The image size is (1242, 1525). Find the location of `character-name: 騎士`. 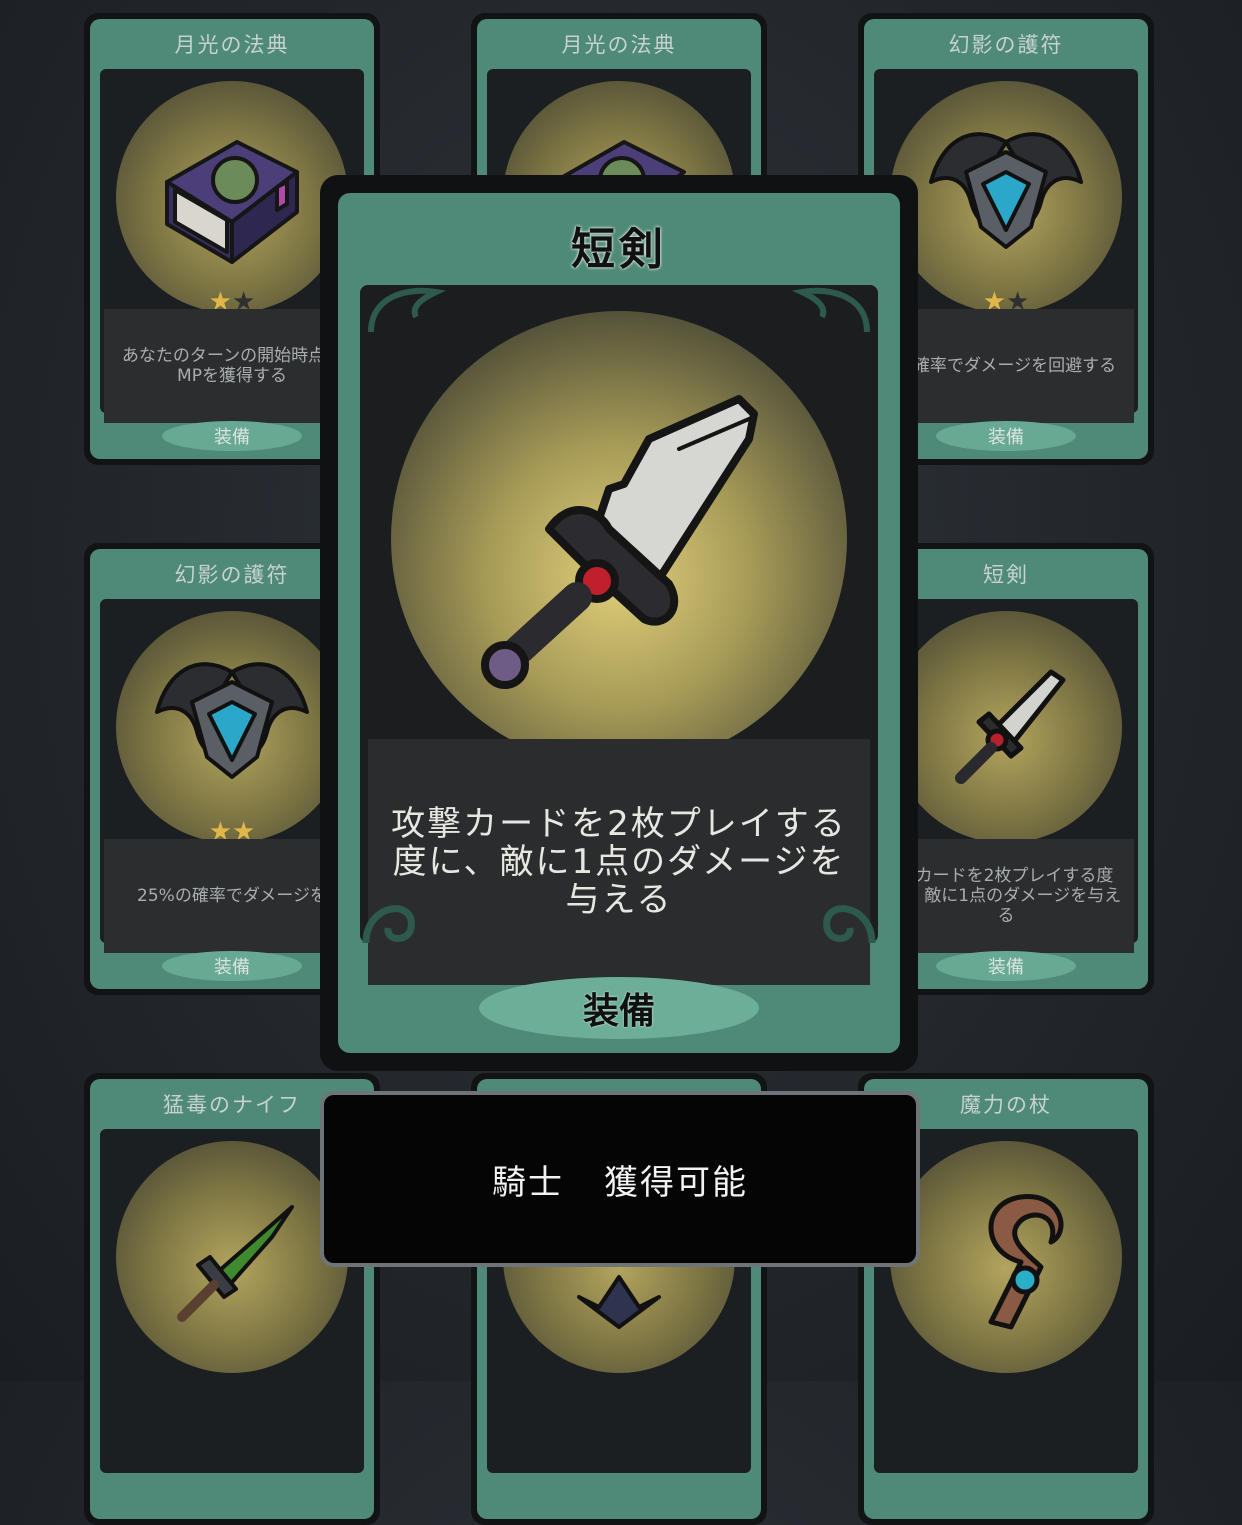

character-name: 騎士 is located at coordinates (528, 1182).